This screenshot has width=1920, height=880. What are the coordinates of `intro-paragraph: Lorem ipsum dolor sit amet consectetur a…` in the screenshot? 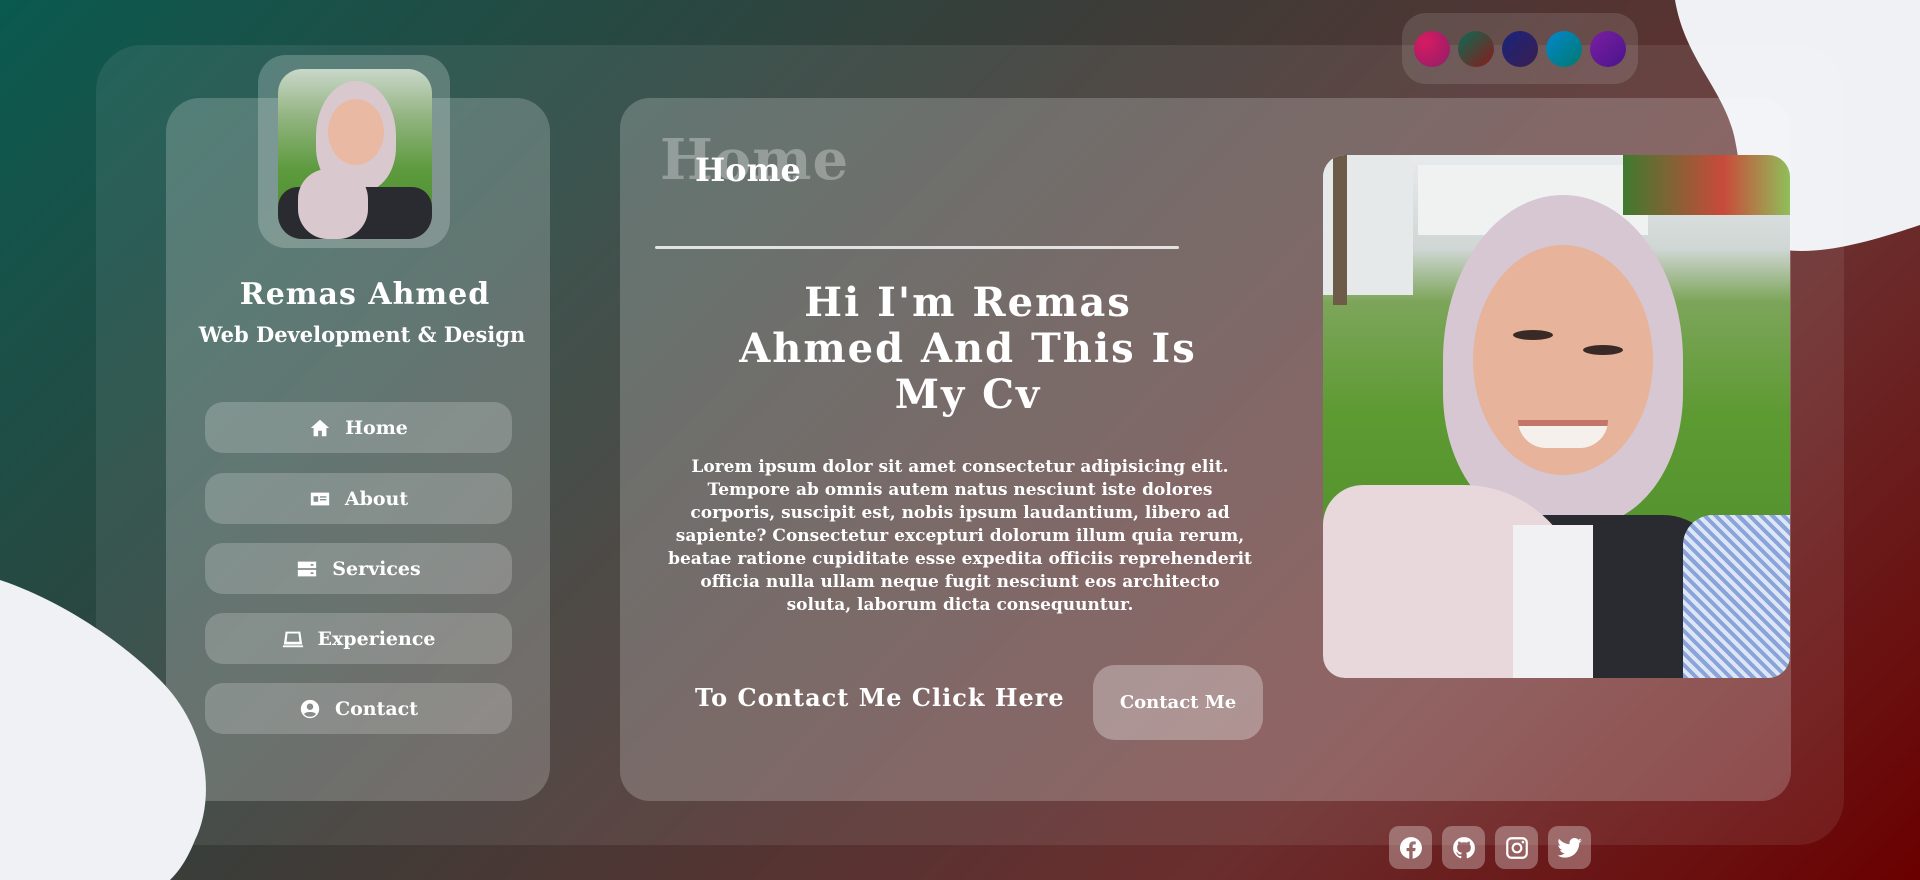 It's located at (960, 536).